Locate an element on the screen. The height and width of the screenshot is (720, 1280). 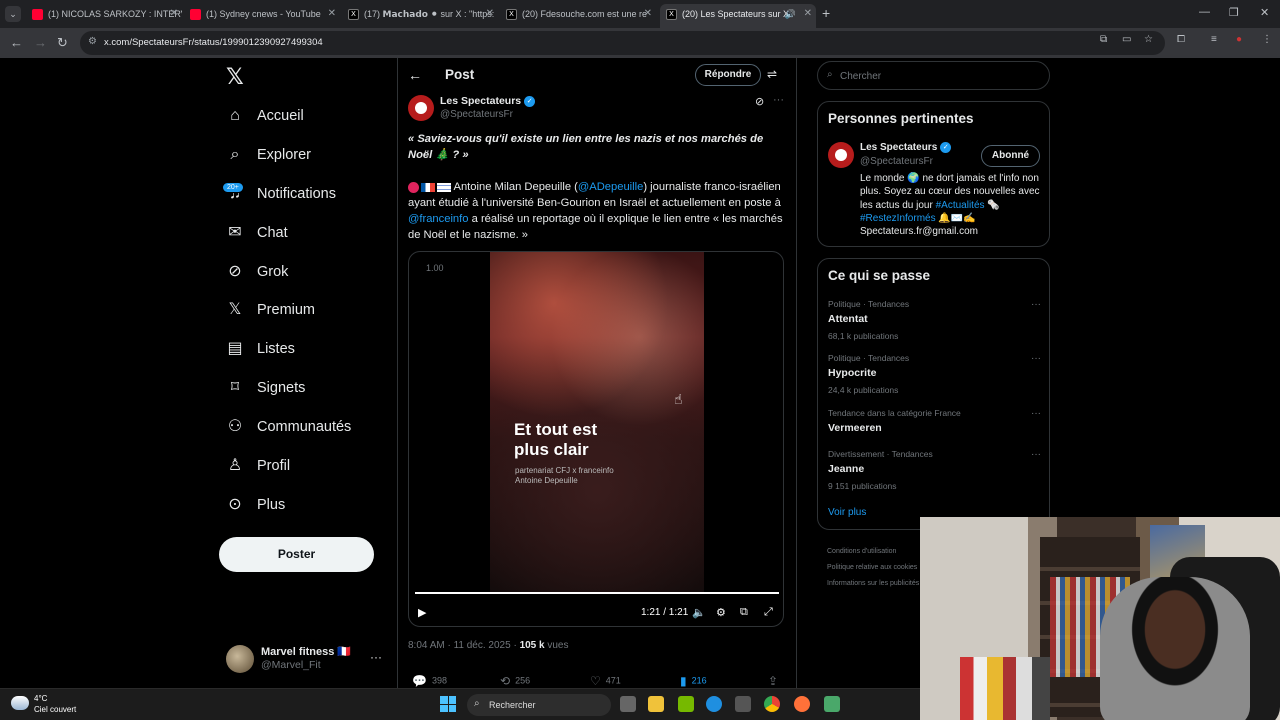
browser-tab: (1) Sydney cnews - YouTube ✕ is located at coordinates (262, 14).